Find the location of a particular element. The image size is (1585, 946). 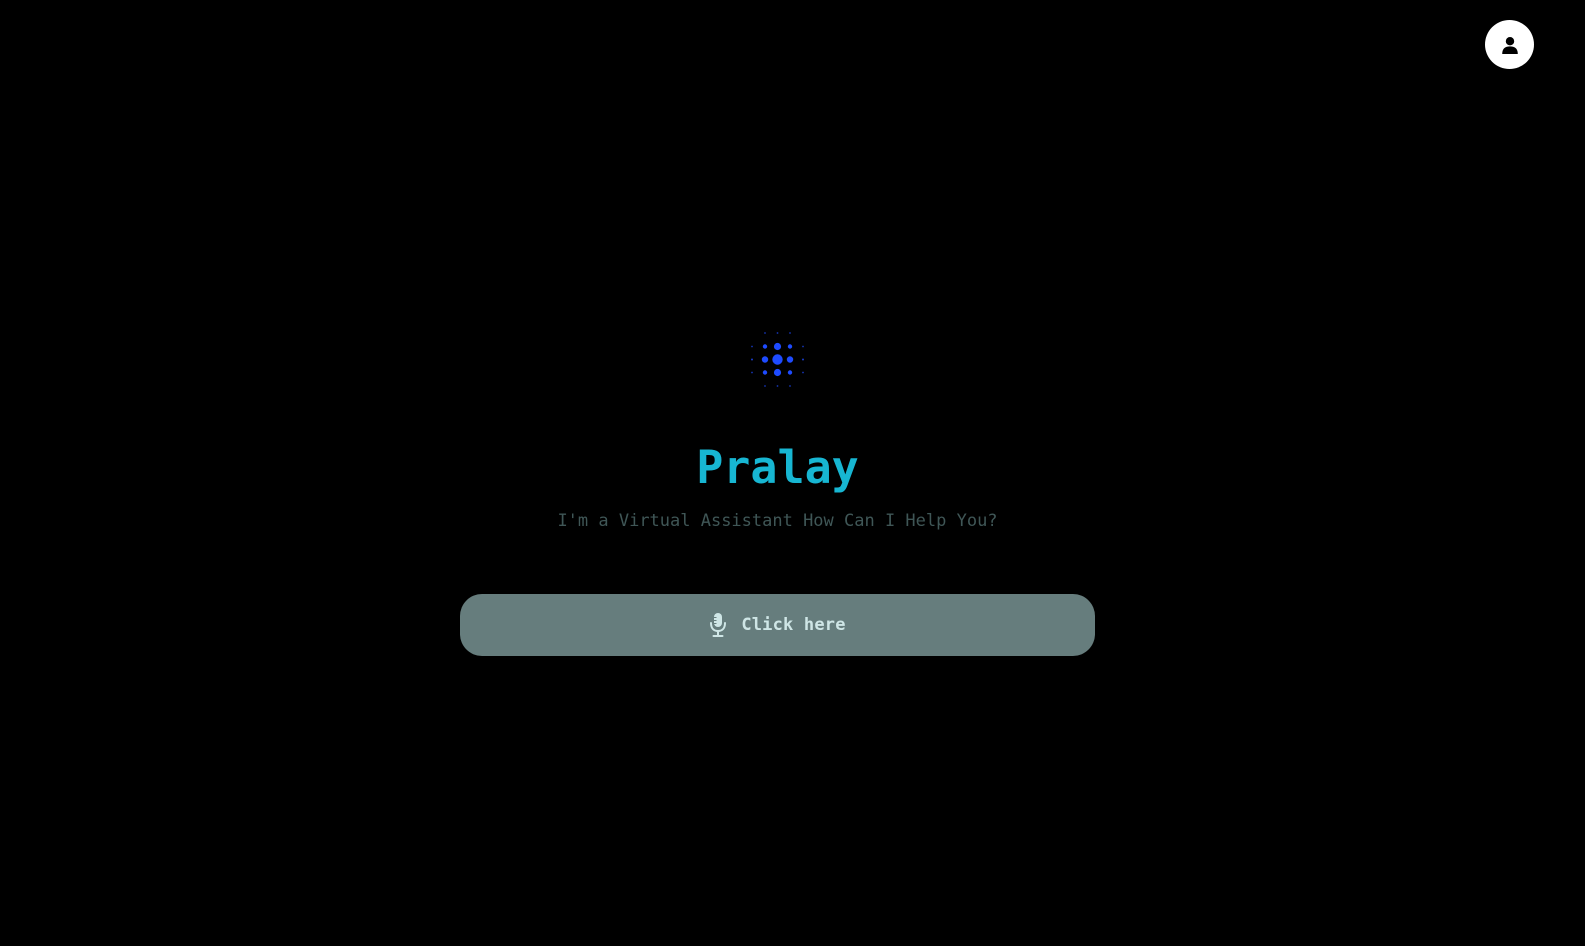

voice-input-button-label: Click here is located at coordinates (793, 625).